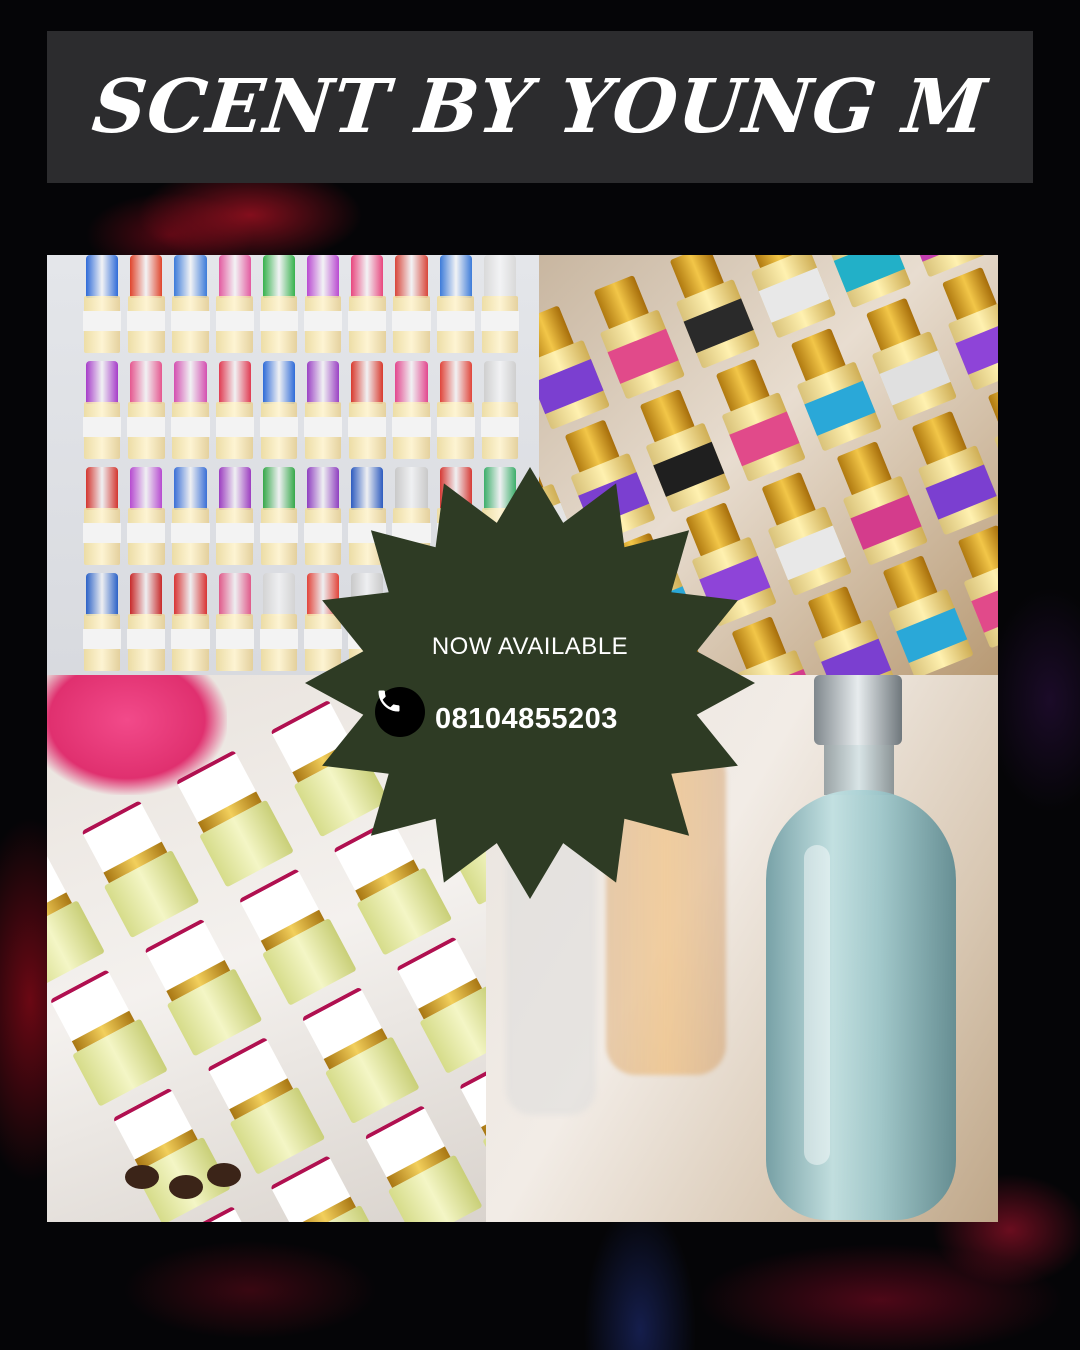 The image size is (1080, 1350). What do you see at coordinates (530, 646) in the screenshot?
I see `availability-tagline: NOW AVAILABLE` at bounding box center [530, 646].